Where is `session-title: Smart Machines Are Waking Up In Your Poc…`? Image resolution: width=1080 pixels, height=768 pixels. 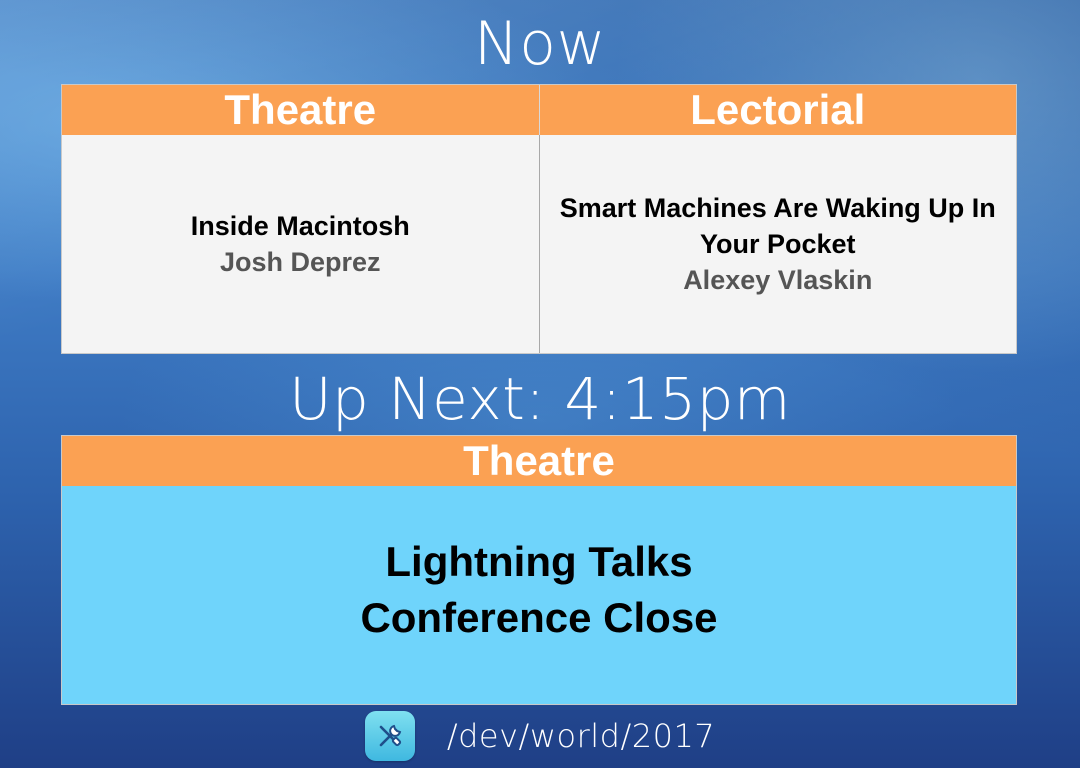
session-title: Smart Machines Are Waking Up In Your Poc… is located at coordinates (777, 226).